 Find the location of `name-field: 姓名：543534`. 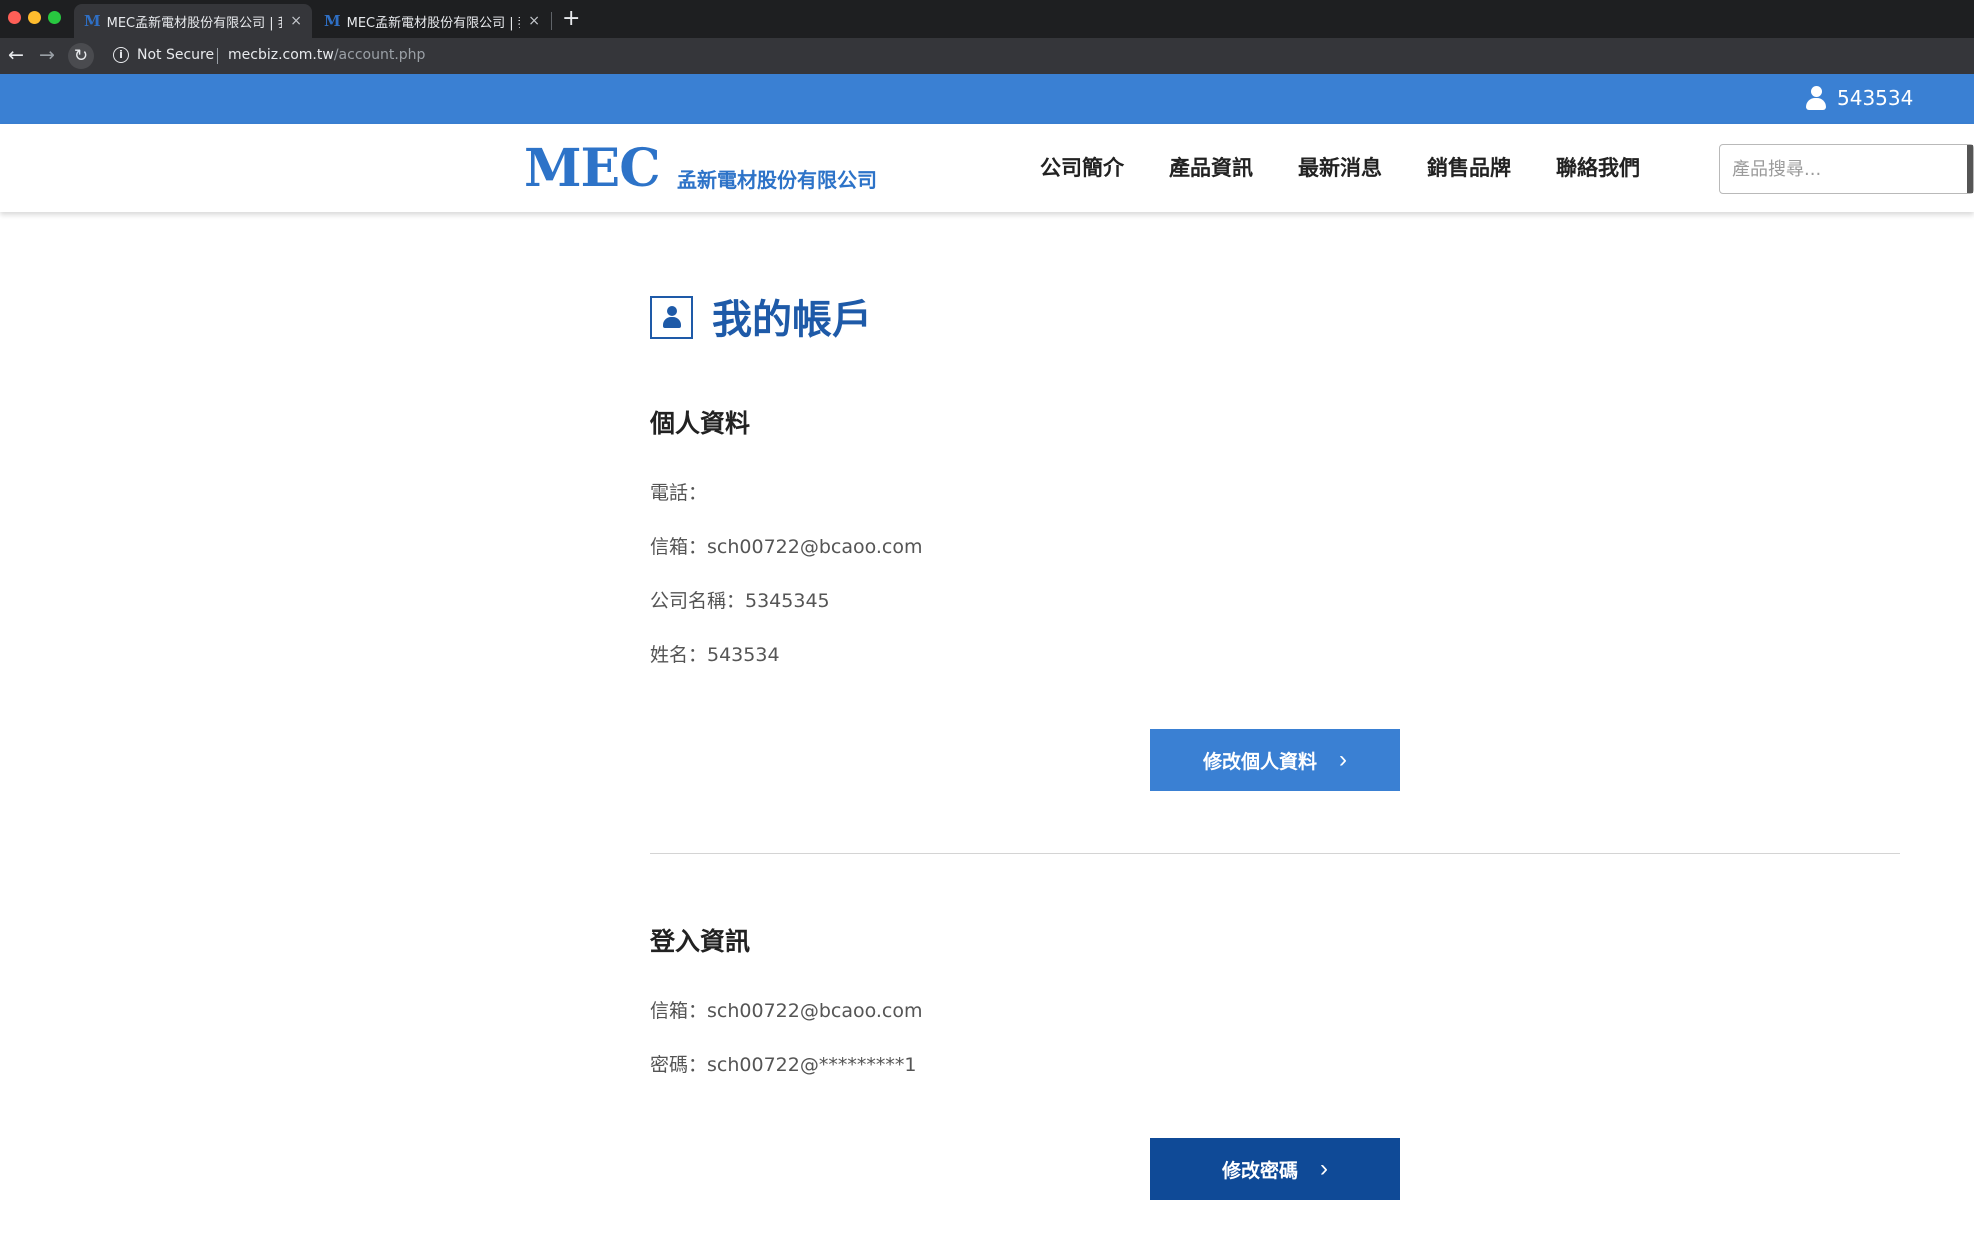

name-field: 姓名：543534 is located at coordinates (715, 655).